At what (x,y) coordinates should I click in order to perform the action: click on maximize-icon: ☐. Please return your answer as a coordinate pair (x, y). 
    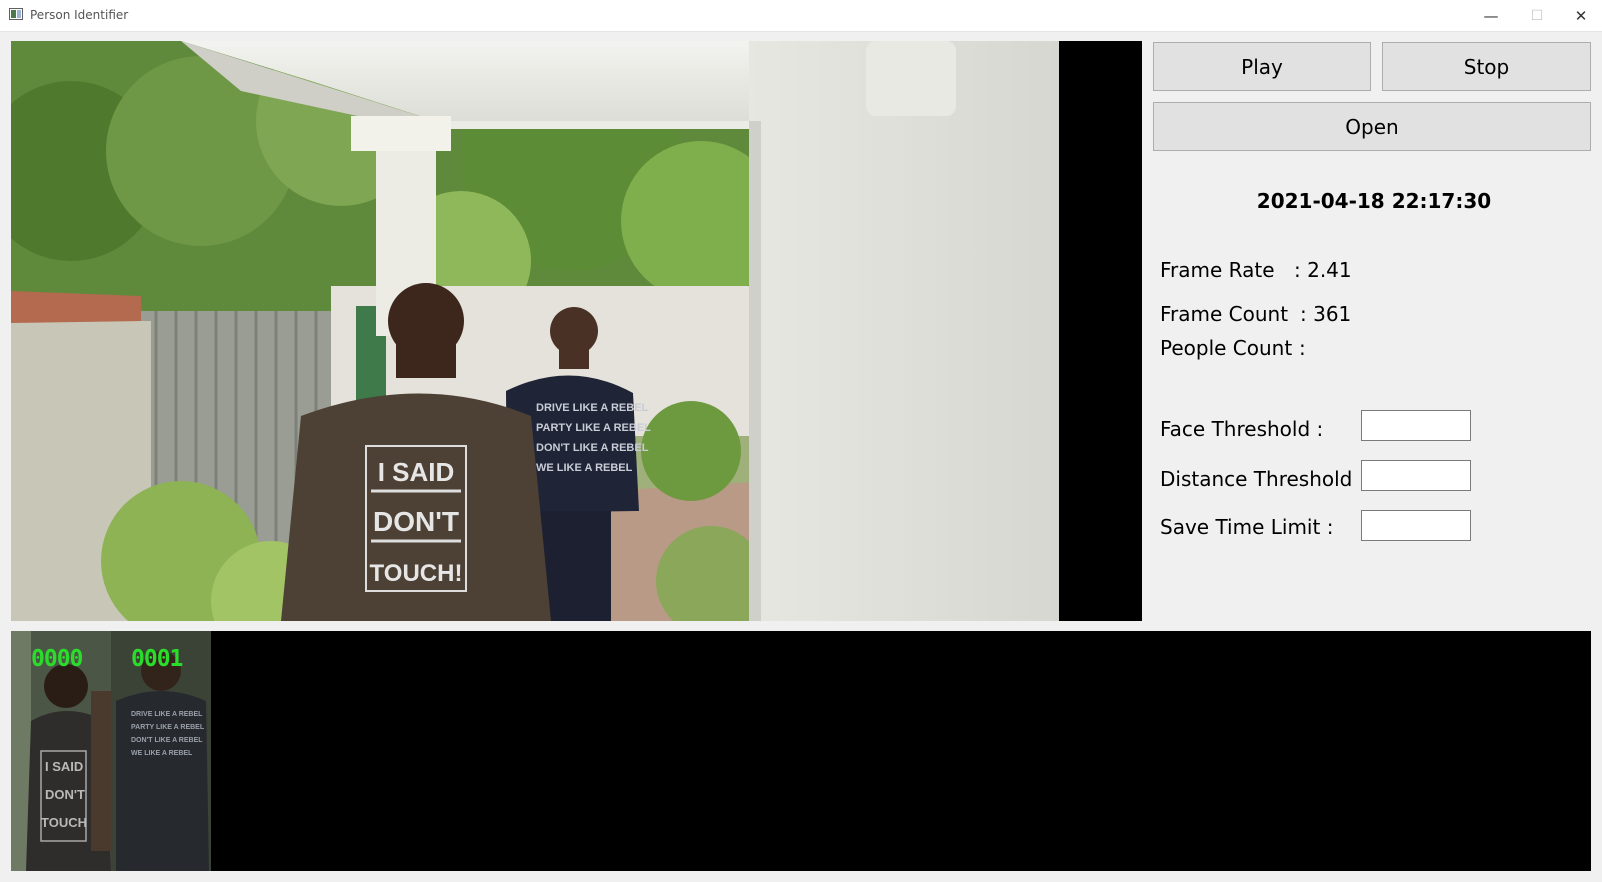
    Looking at the image, I should click on (1537, 15).